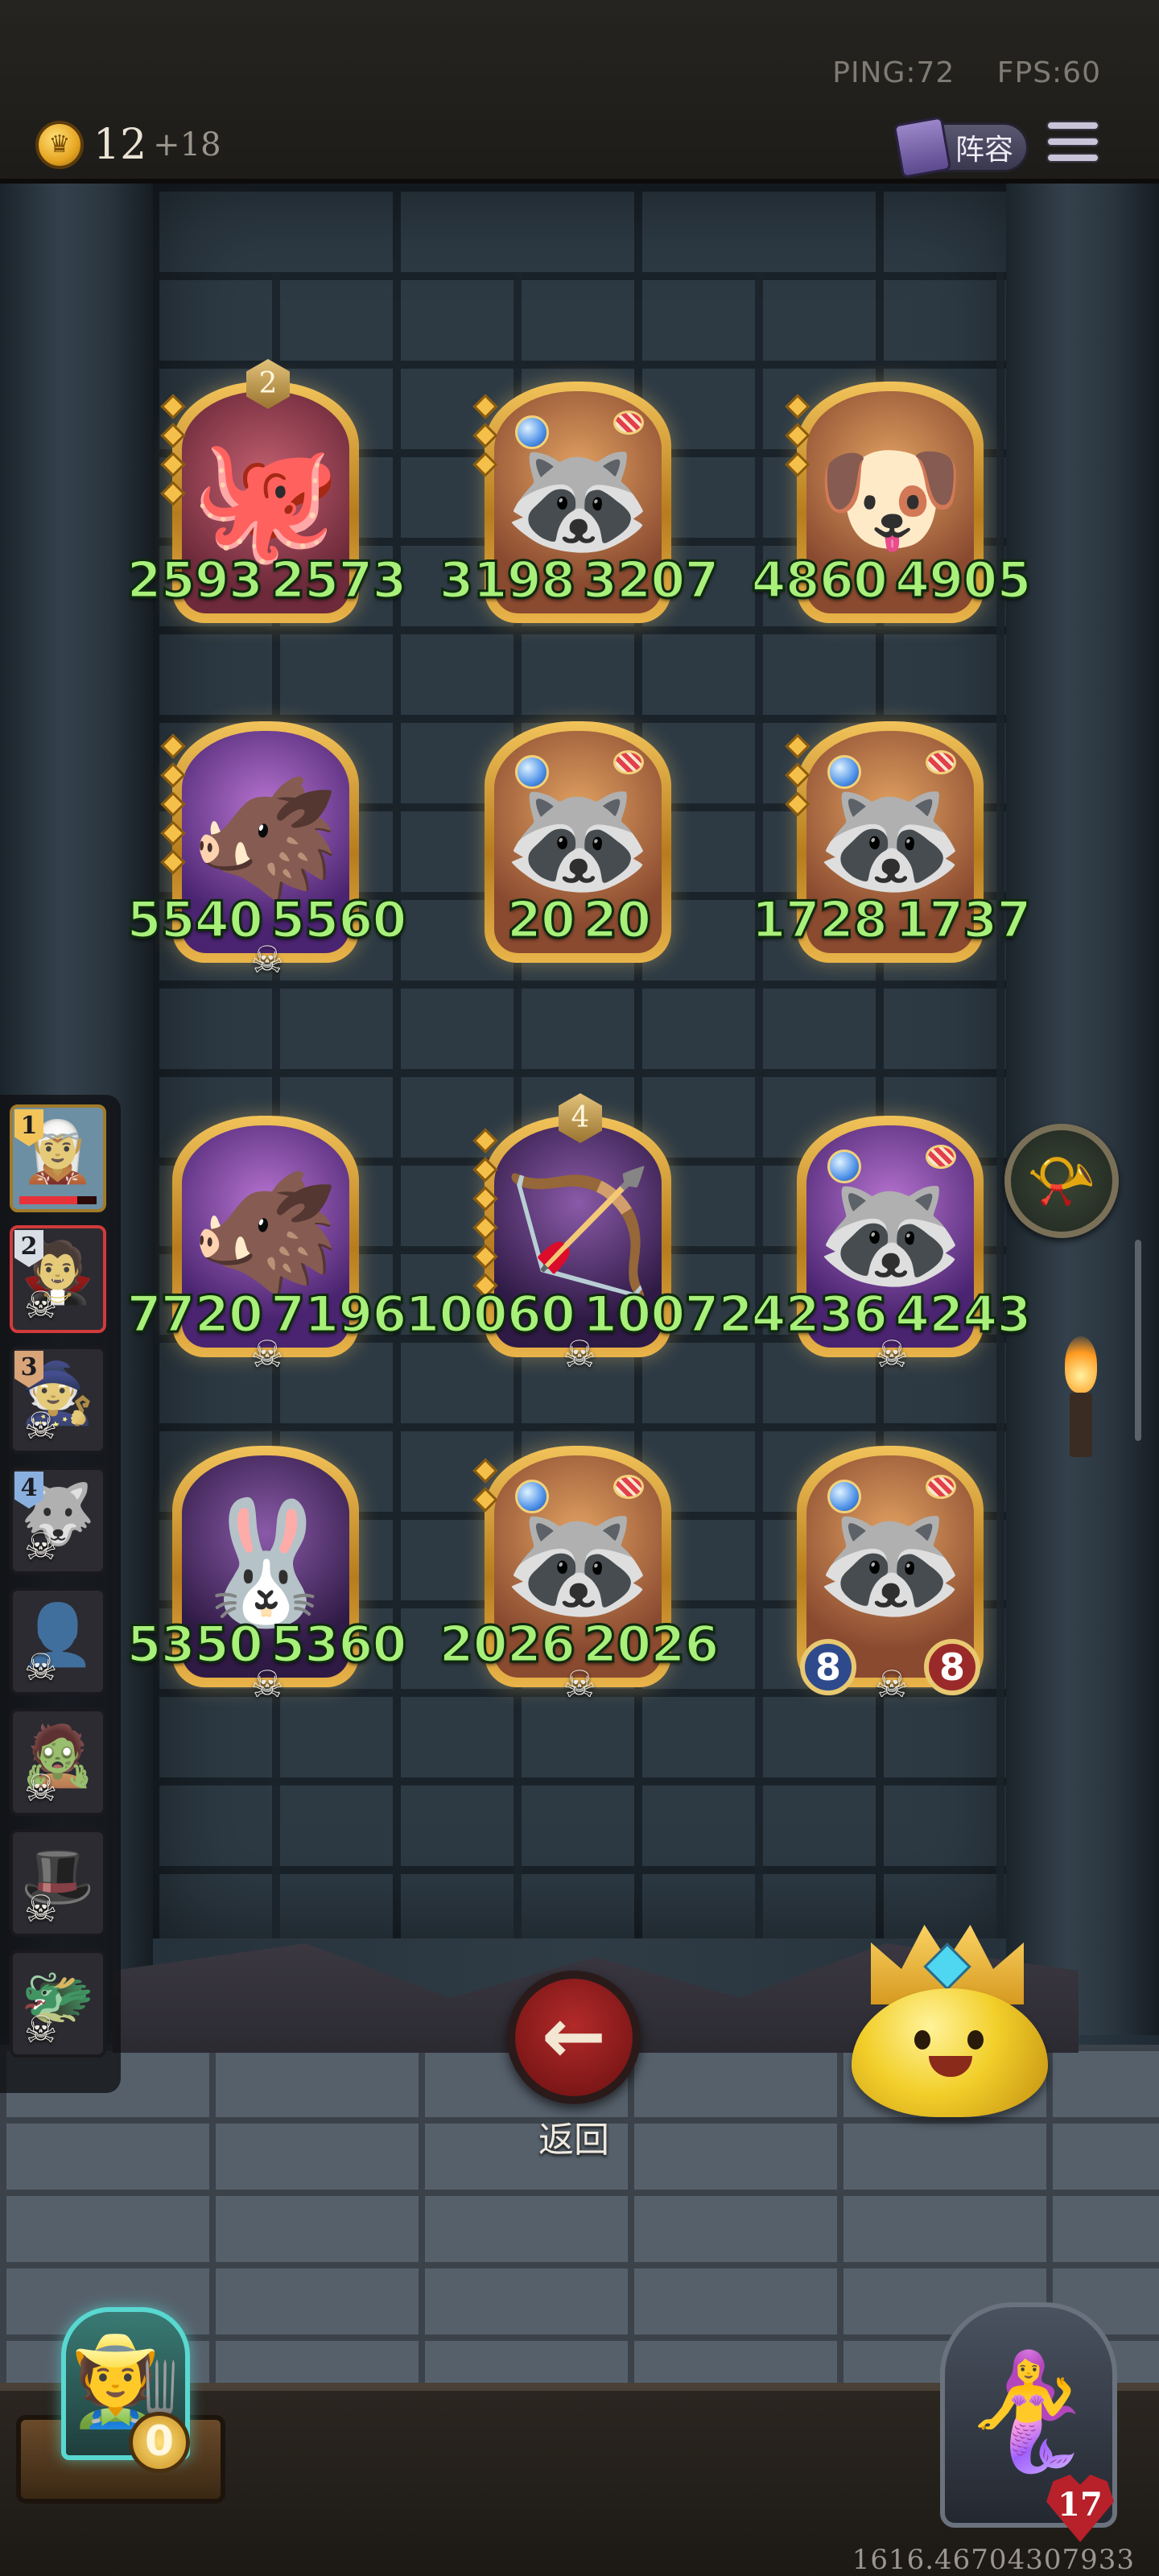  I want to click on network-metrics: PING:72 FPS:60, so click(950, 72).